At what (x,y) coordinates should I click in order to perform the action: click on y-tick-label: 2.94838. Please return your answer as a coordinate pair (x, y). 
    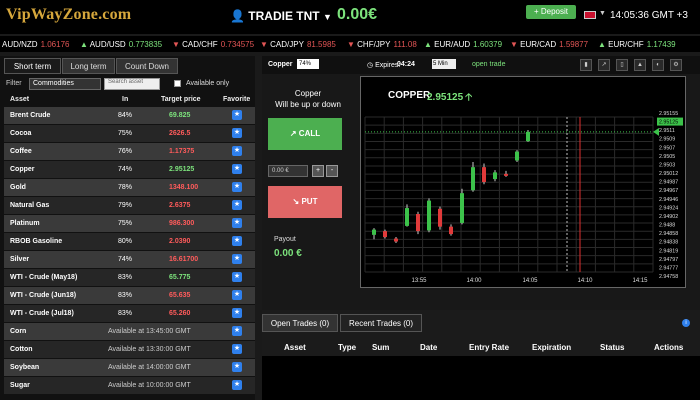
    Looking at the image, I should click on (668, 243).